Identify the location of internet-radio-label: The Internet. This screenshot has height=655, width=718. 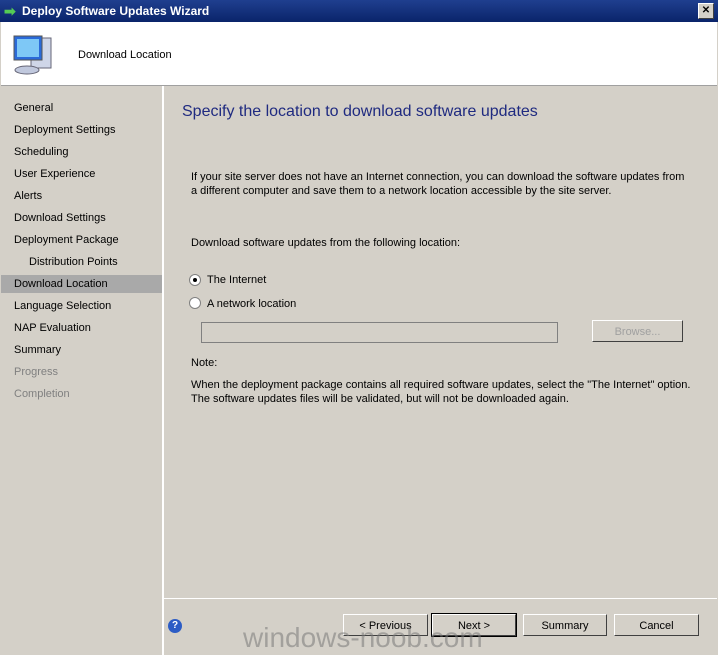
(236, 280).